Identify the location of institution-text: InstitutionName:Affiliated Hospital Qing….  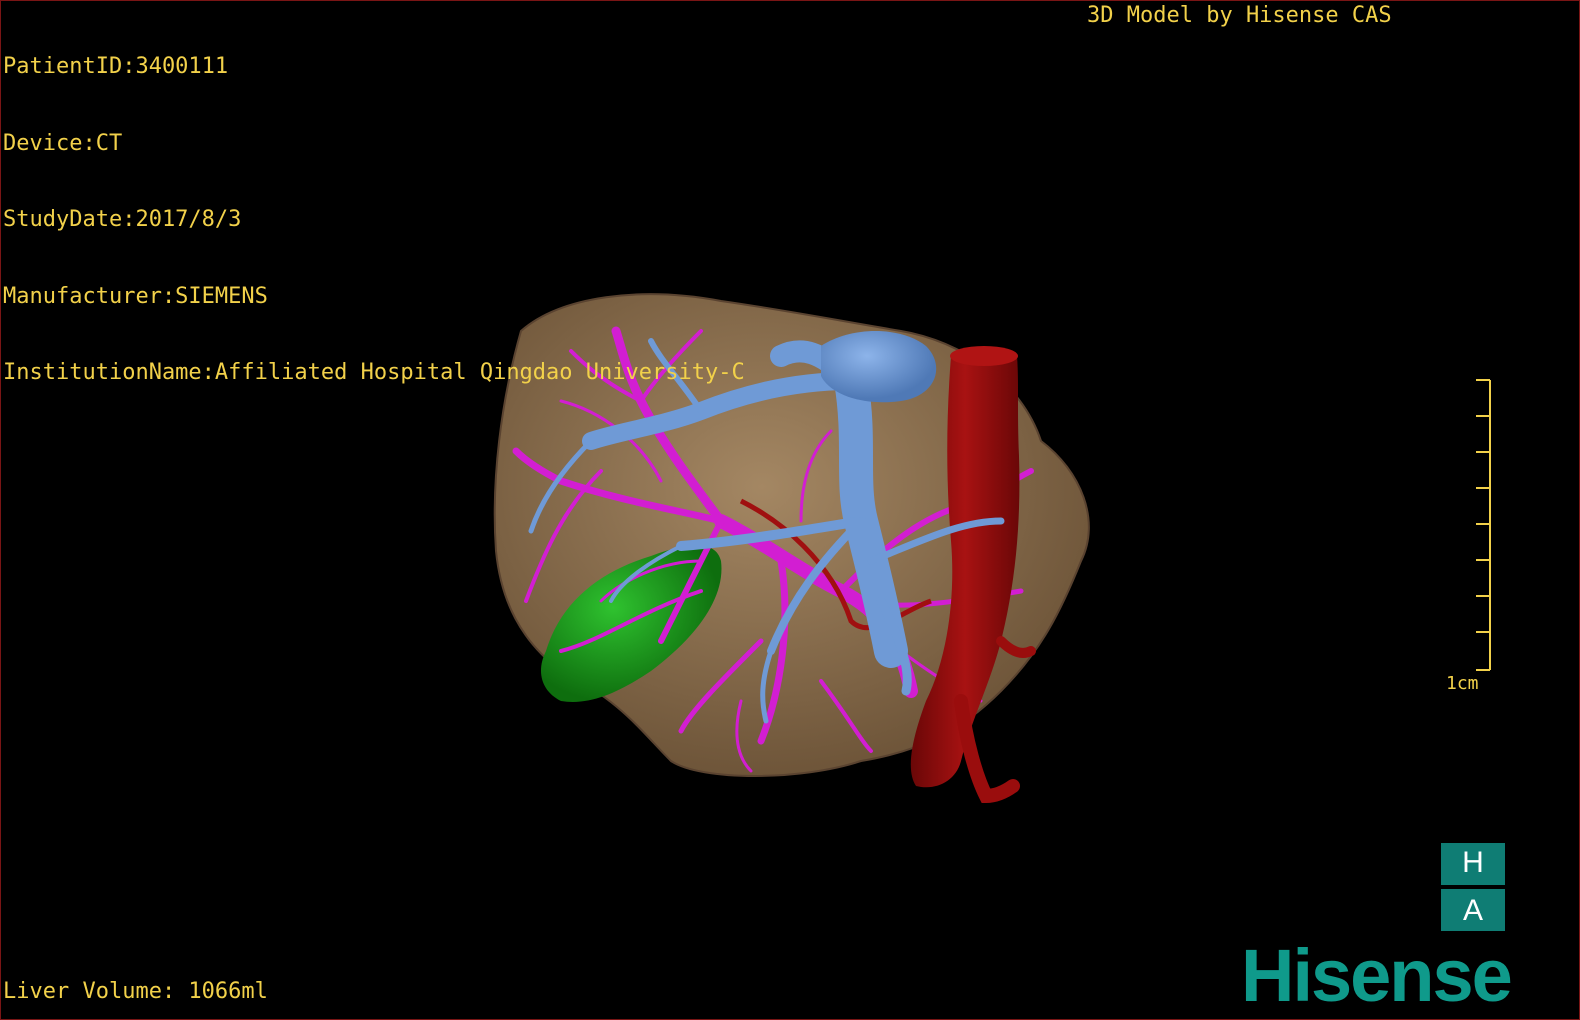
(374, 372).